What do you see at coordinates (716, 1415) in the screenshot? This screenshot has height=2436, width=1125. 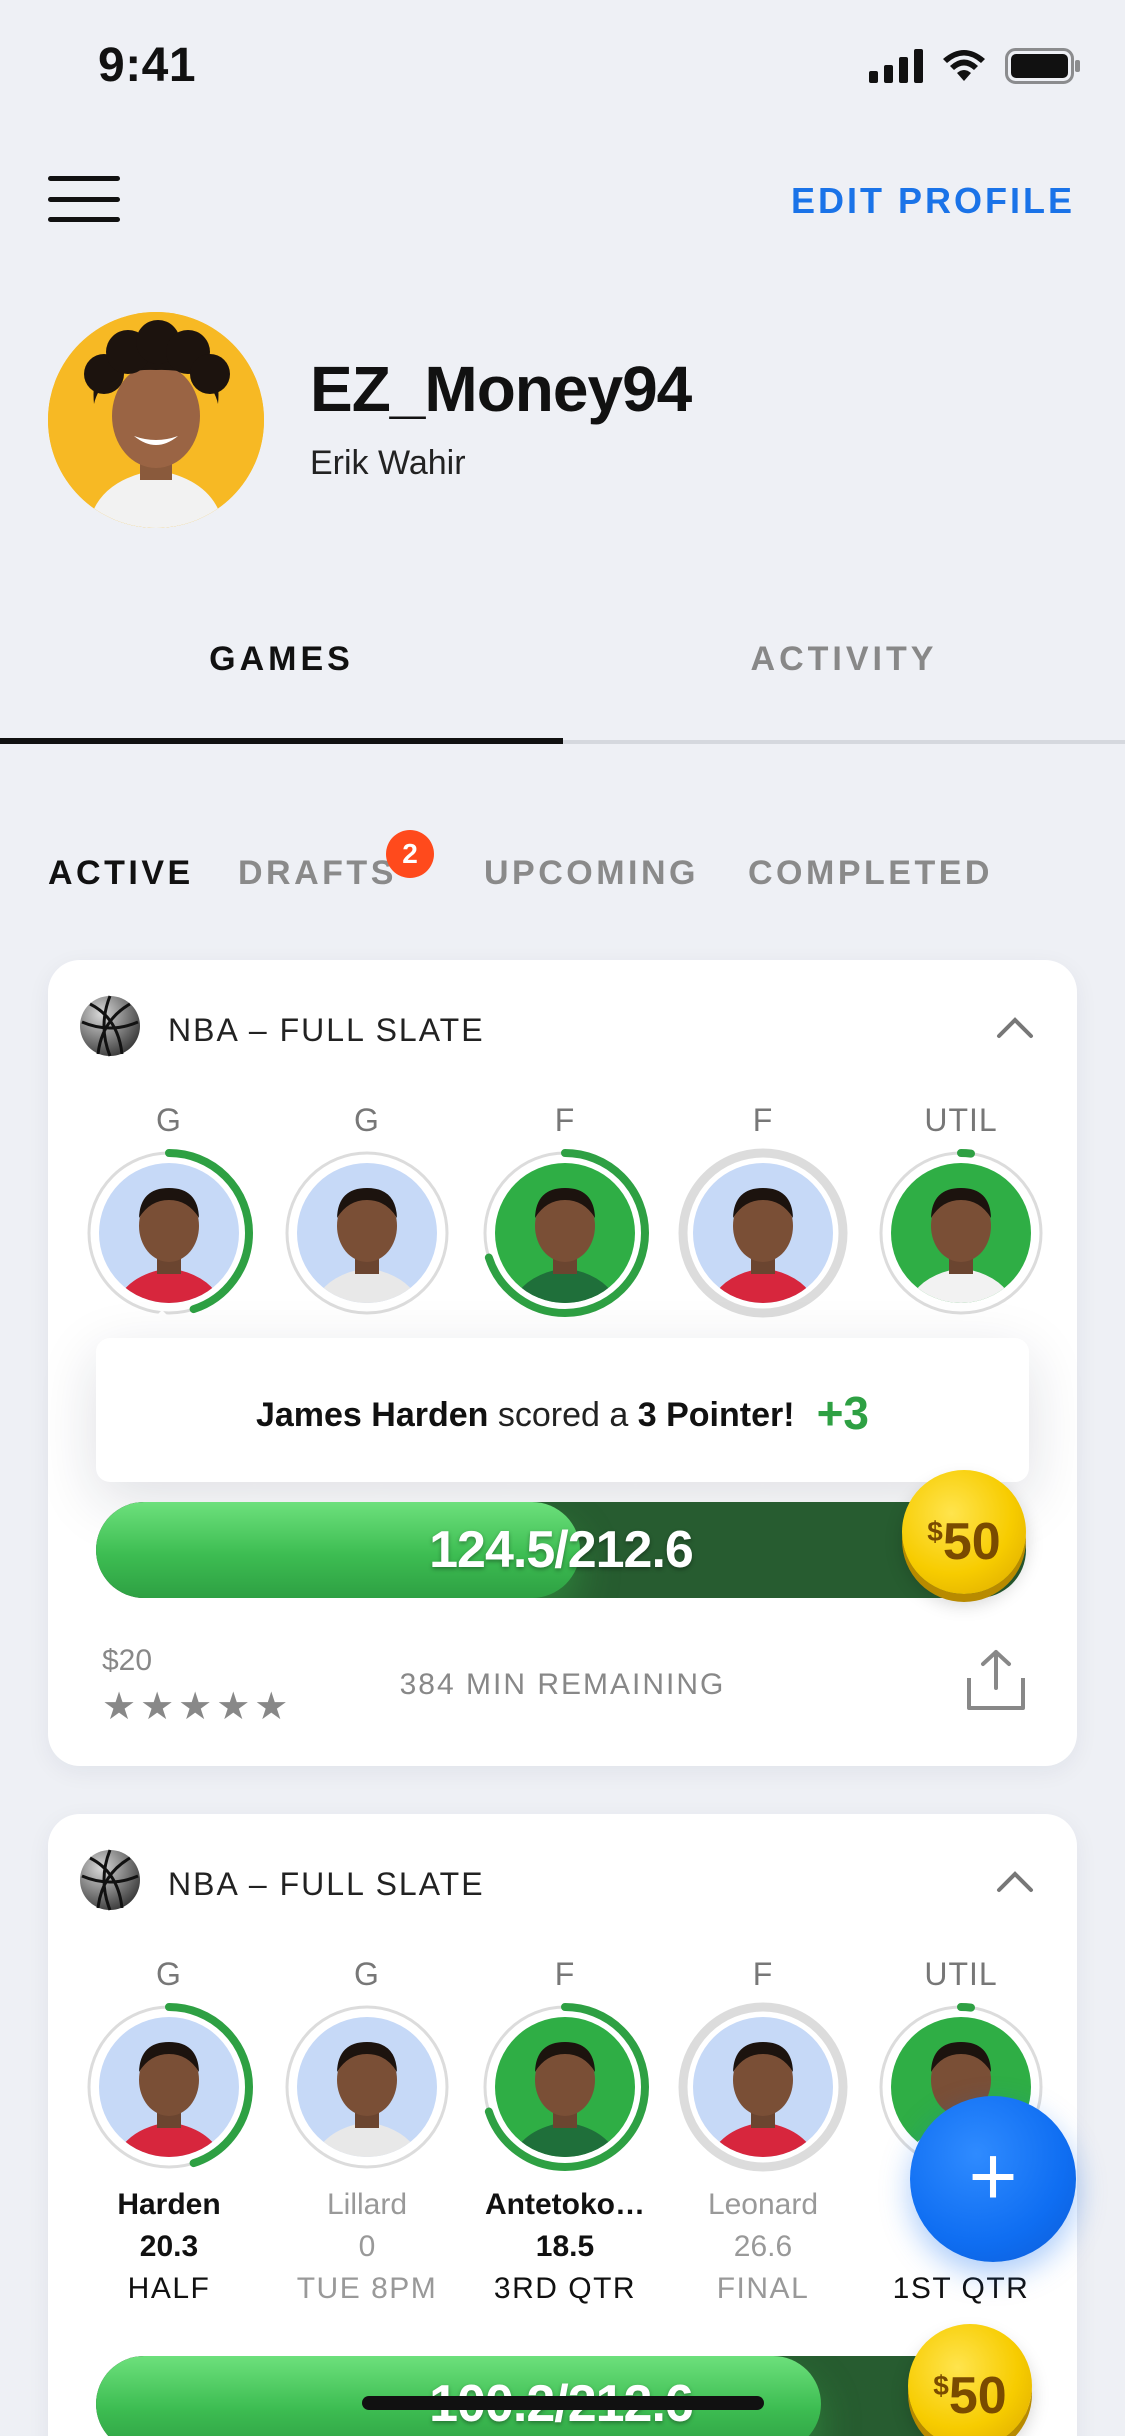 I see `tooltip-event: 3 Pointer!` at bounding box center [716, 1415].